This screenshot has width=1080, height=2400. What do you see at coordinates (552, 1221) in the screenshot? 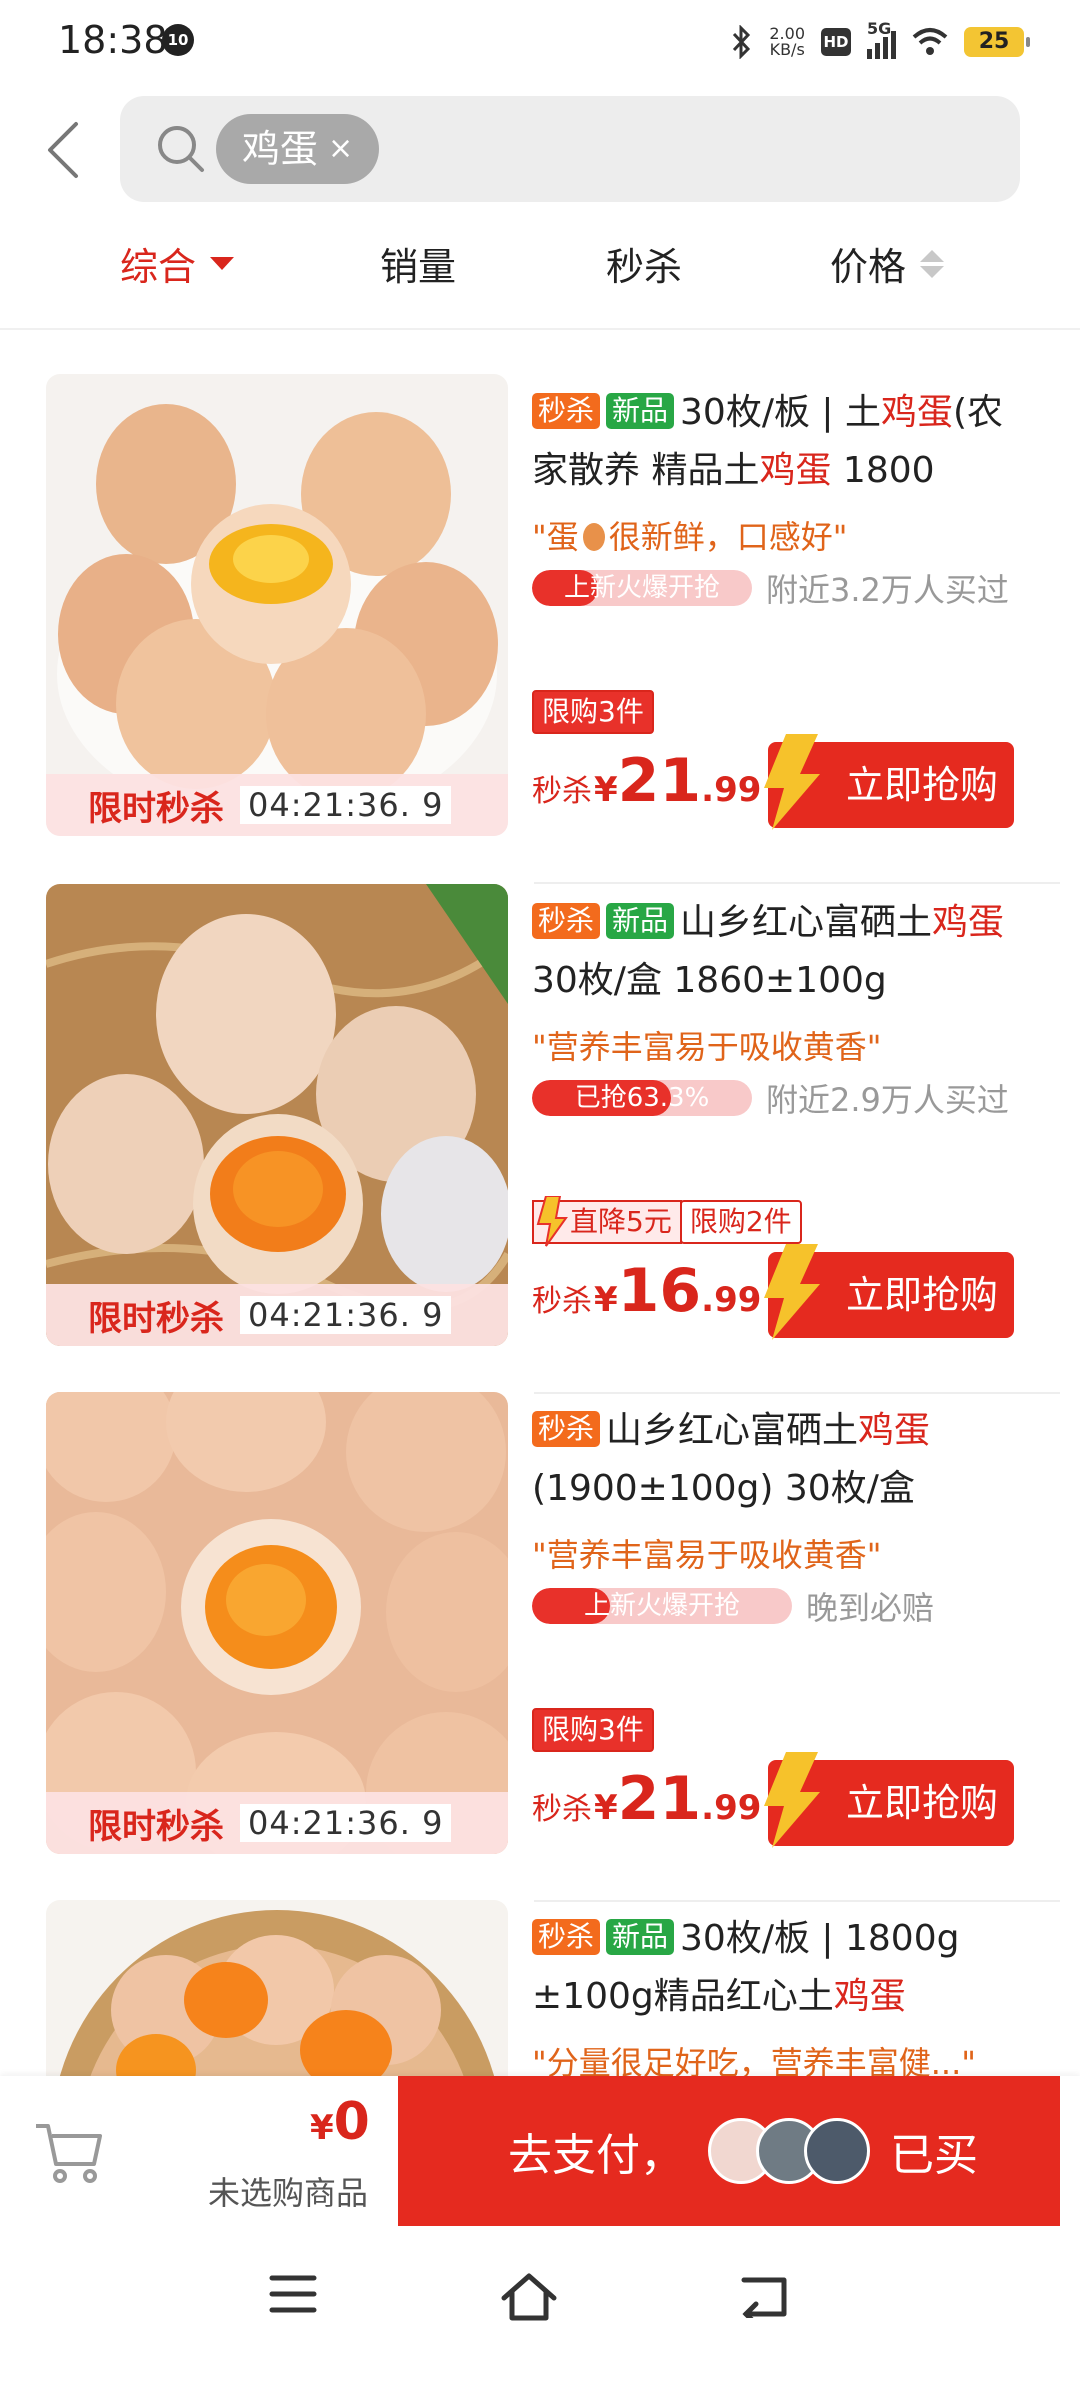
I see `down-arrow-icon` at bounding box center [552, 1221].